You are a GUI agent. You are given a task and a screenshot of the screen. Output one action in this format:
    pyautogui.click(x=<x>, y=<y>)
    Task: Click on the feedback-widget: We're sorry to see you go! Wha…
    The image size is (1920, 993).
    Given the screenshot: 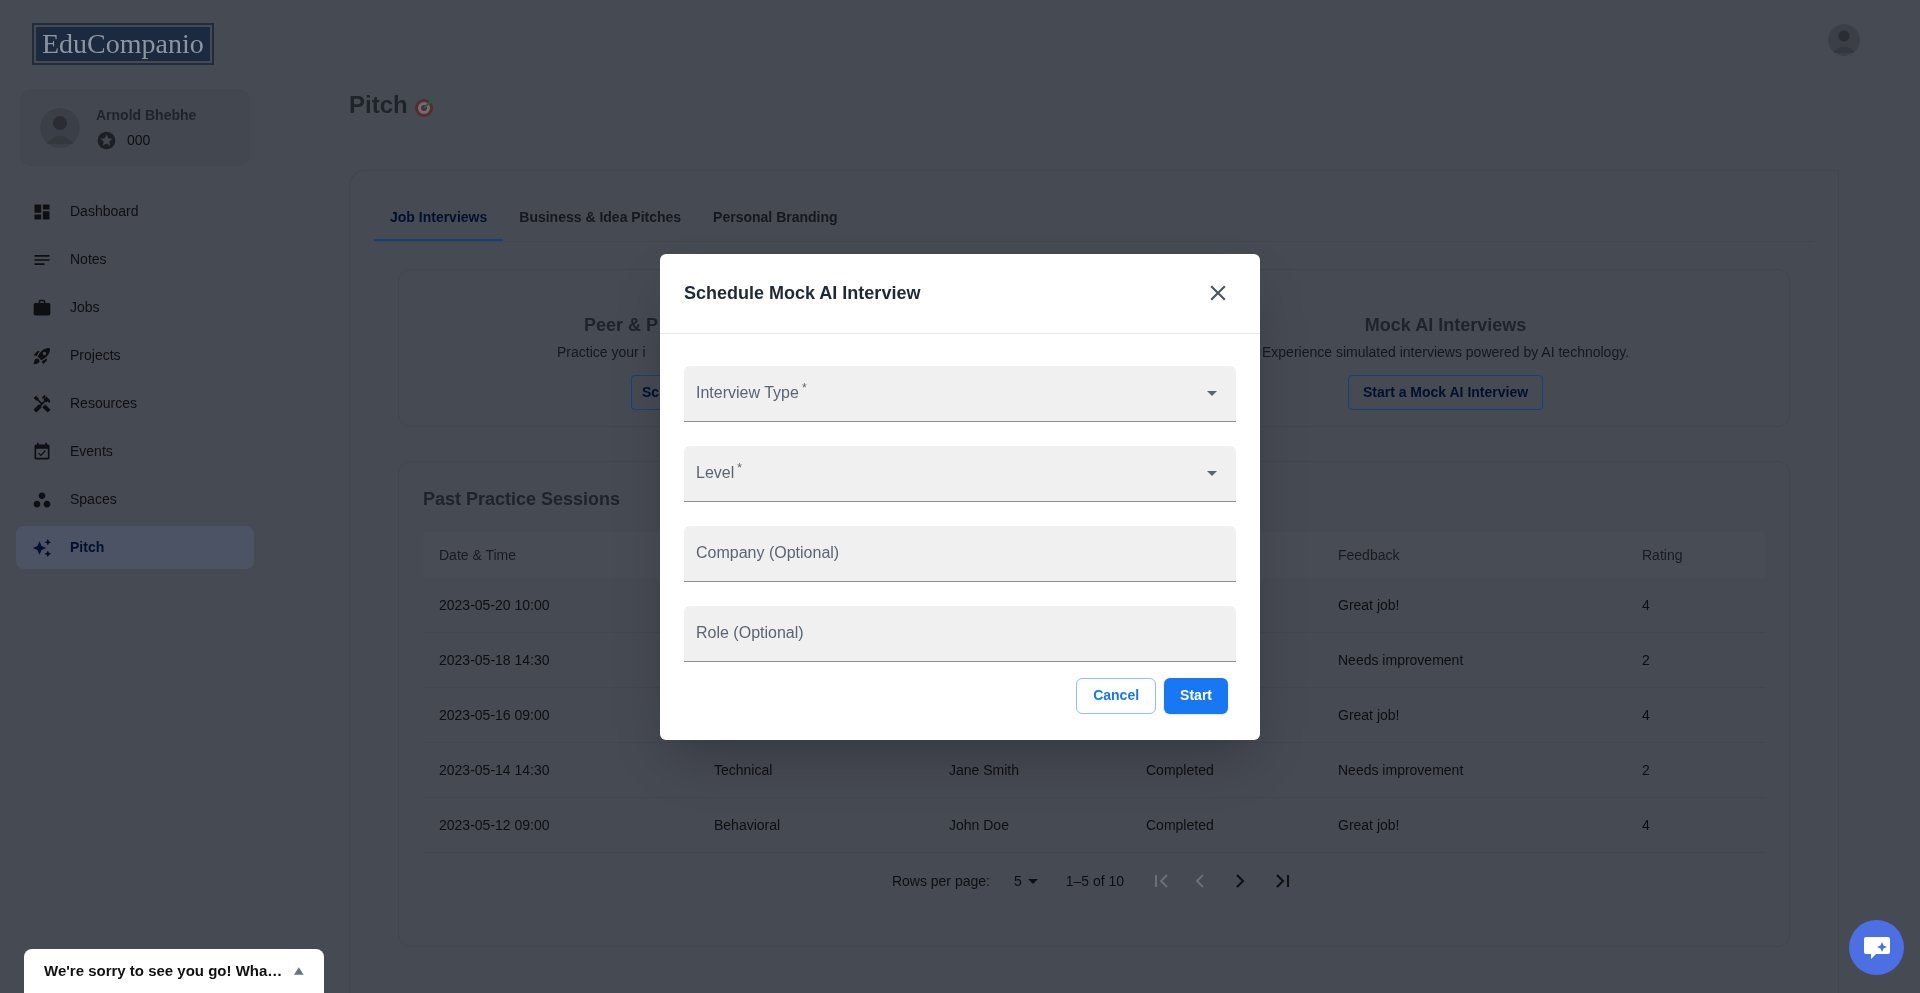 What is the action you would take?
    pyautogui.click(x=174, y=971)
    